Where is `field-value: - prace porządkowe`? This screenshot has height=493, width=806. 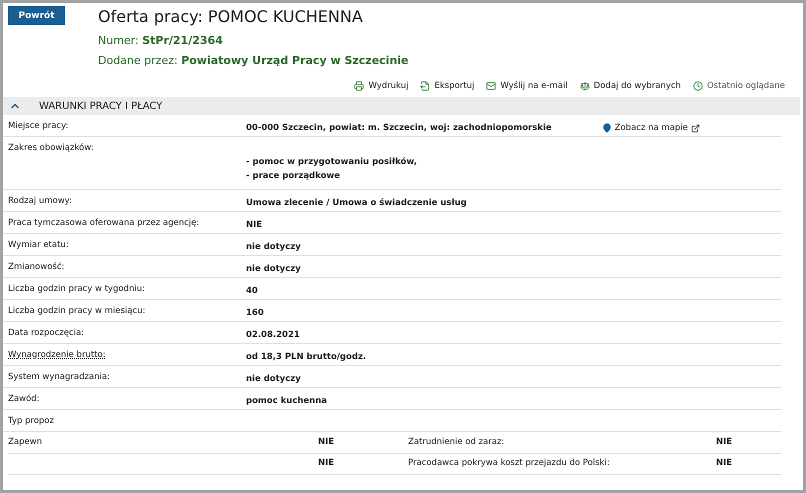
field-value: - prace porządkowe is located at coordinates (294, 176).